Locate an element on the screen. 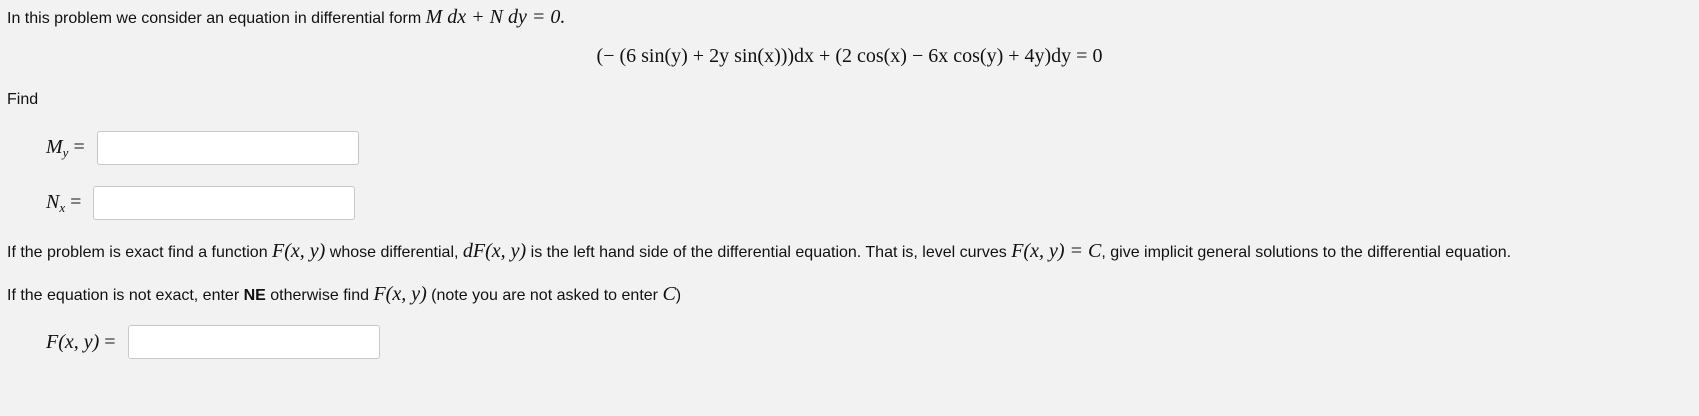  f-label: F(x, y) = is located at coordinates (81, 341).